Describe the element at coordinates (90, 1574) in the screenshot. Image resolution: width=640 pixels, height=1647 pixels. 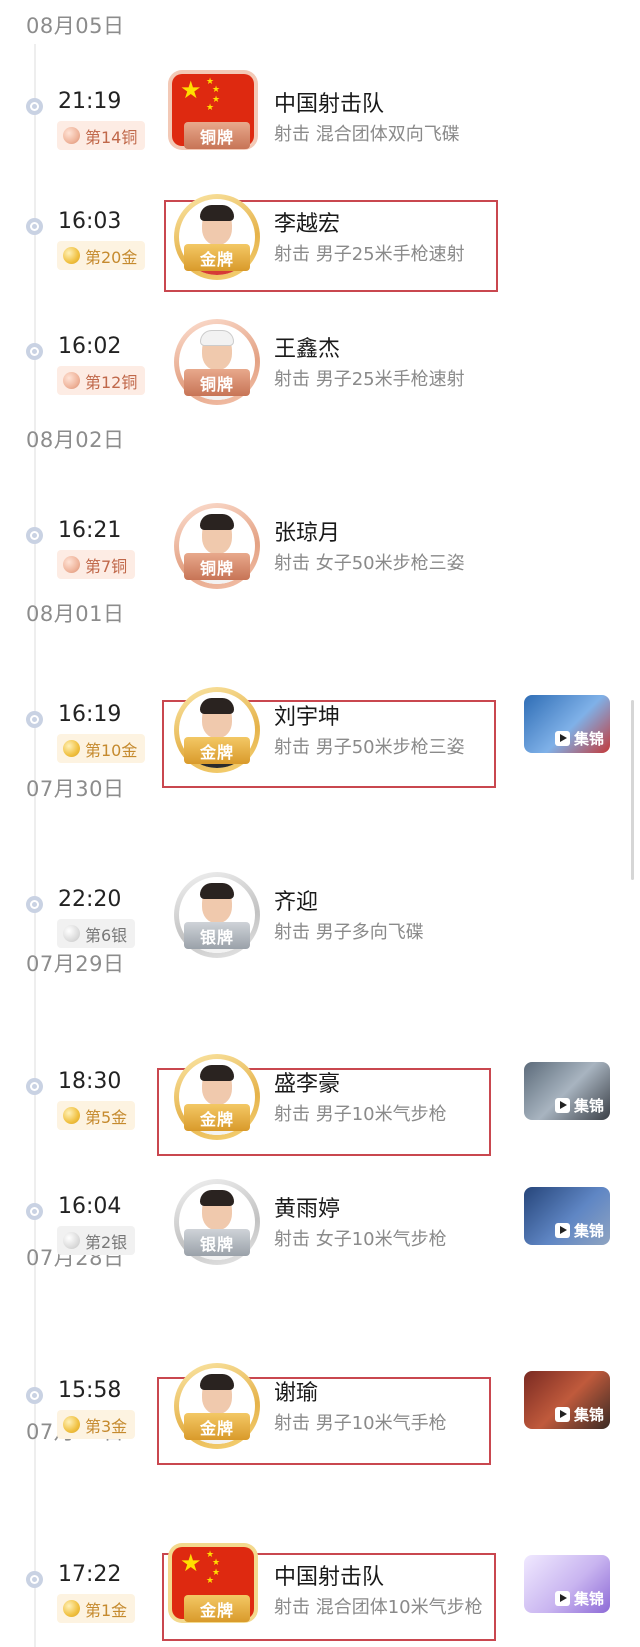
I see `entry-time: 17:22` at that location.